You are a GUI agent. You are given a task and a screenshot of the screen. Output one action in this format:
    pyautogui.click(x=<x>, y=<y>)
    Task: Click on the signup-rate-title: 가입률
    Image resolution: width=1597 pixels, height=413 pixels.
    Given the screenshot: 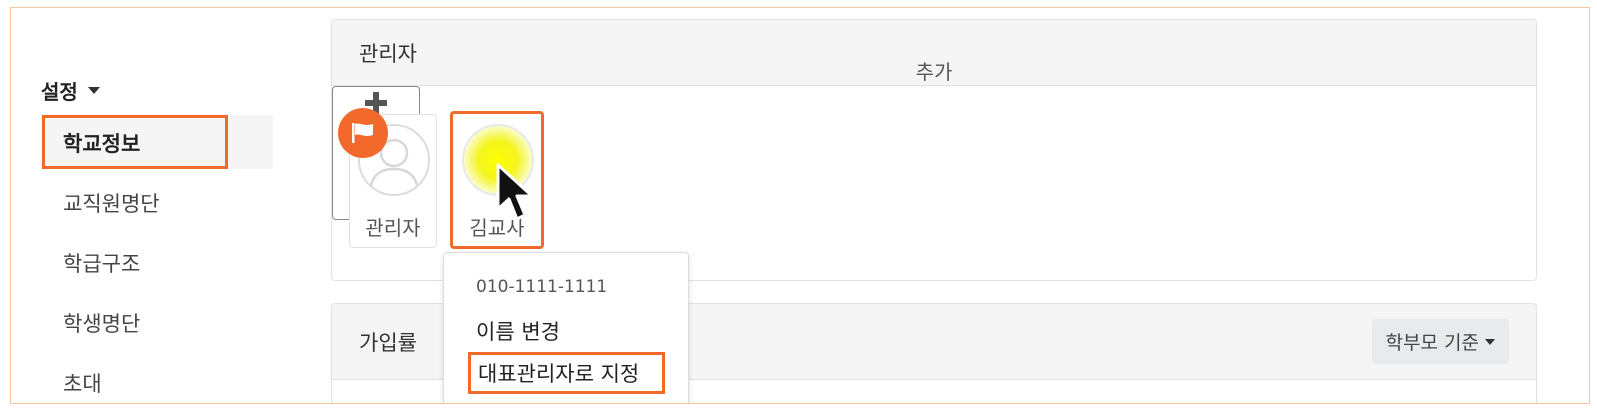 What is the action you would take?
    pyautogui.click(x=388, y=342)
    